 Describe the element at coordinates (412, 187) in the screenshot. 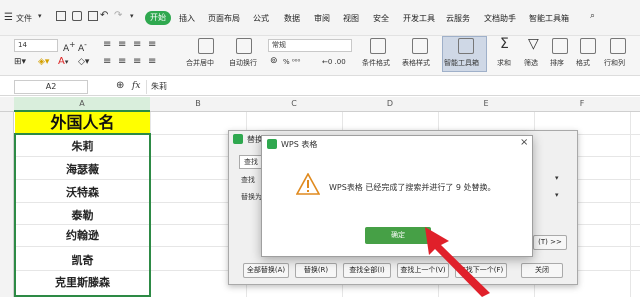

I see `alert-message: WPS表格 已经完成了搜索并进行了 9 处替换。` at that location.